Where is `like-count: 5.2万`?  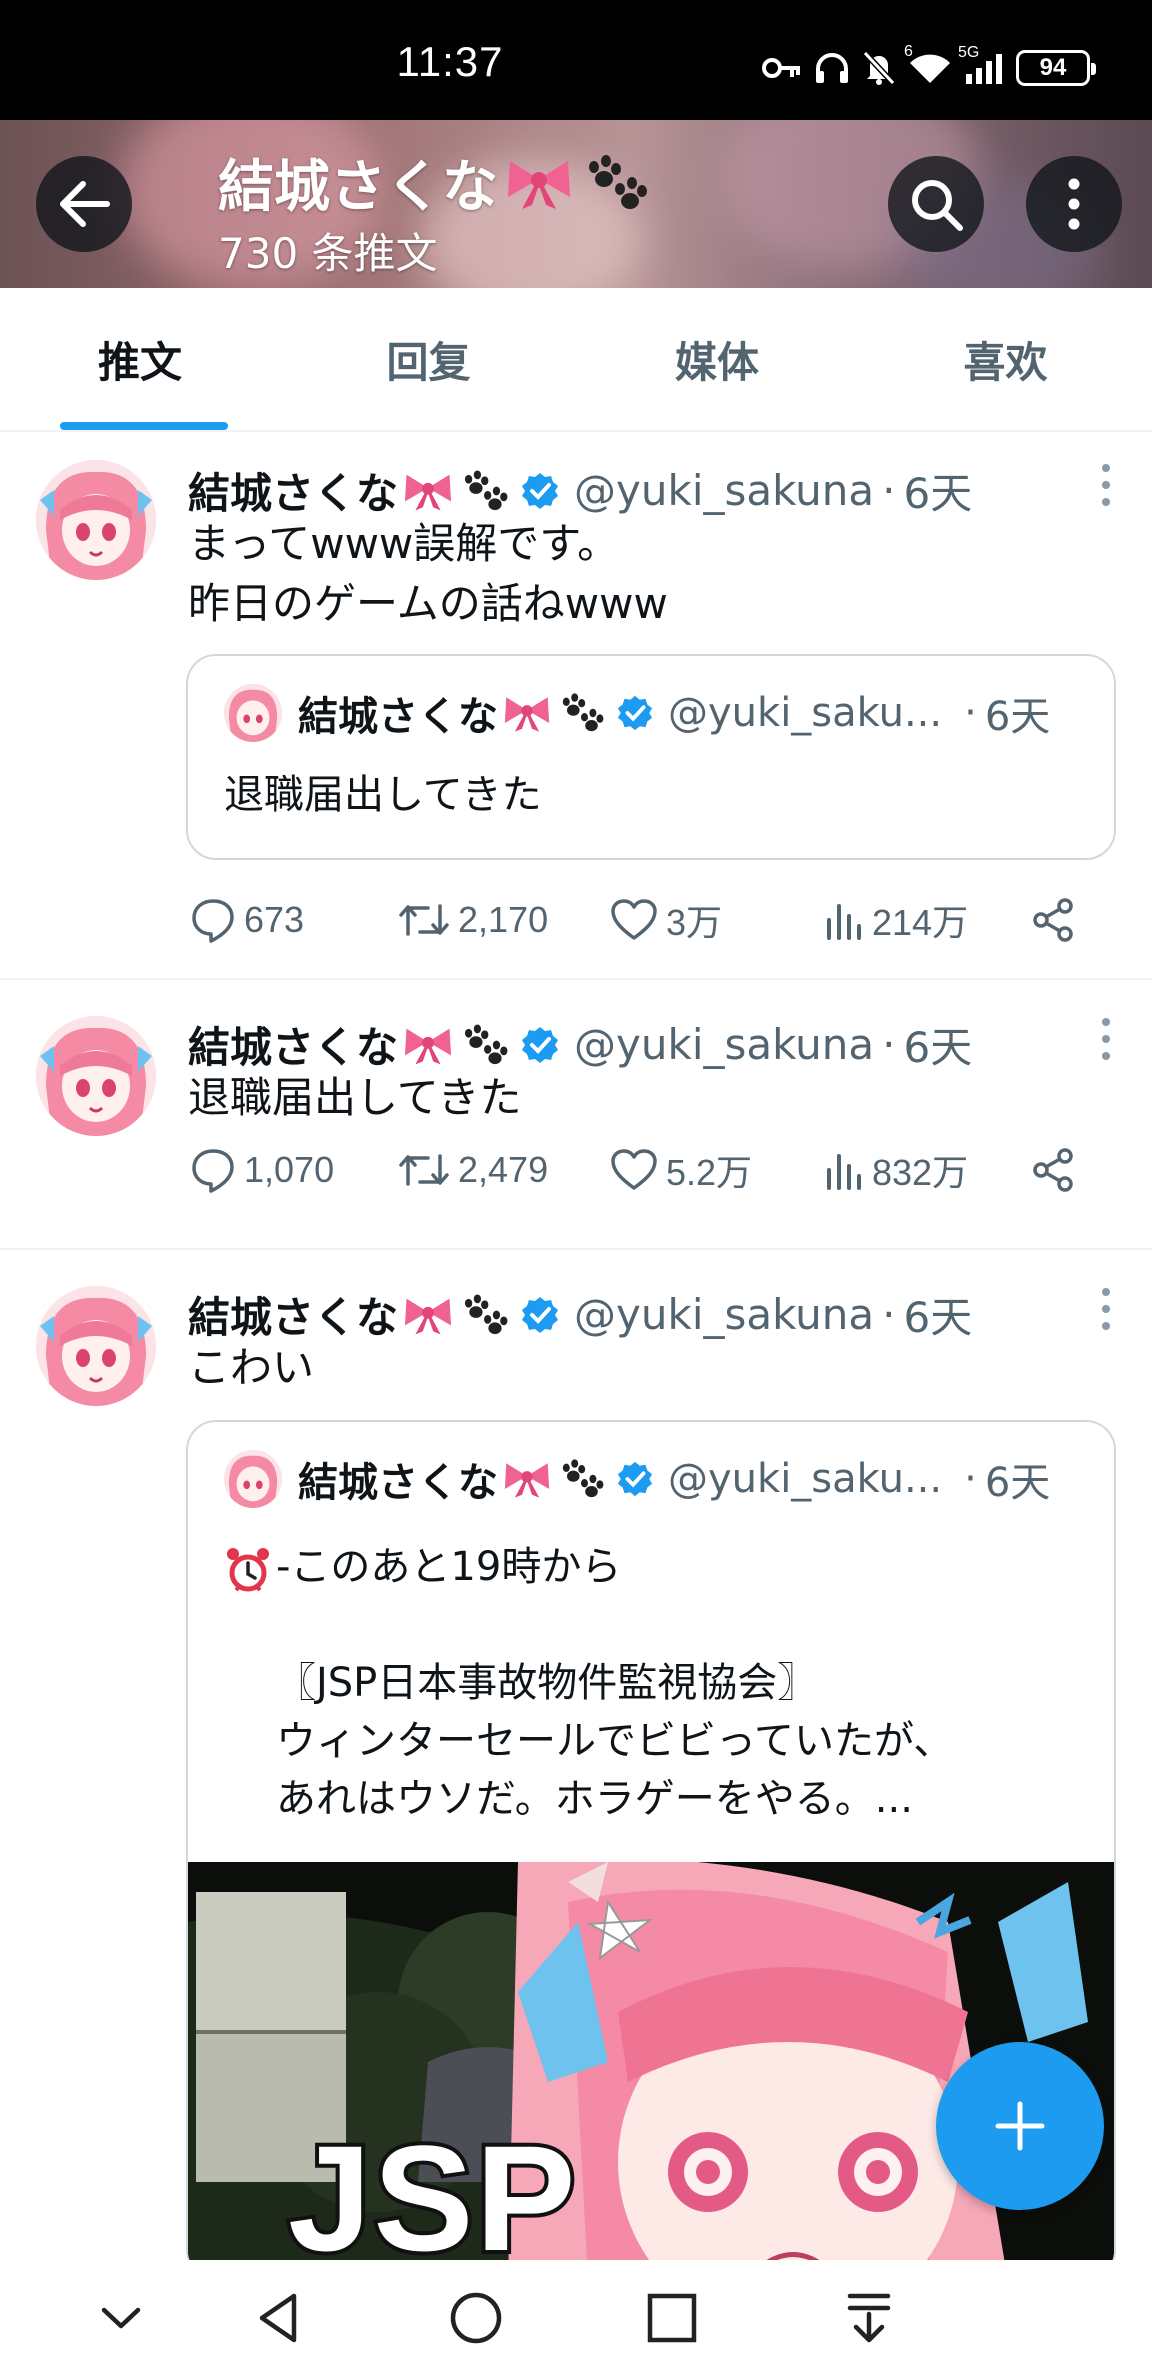
like-count: 5.2万 is located at coordinates (709, 1172).